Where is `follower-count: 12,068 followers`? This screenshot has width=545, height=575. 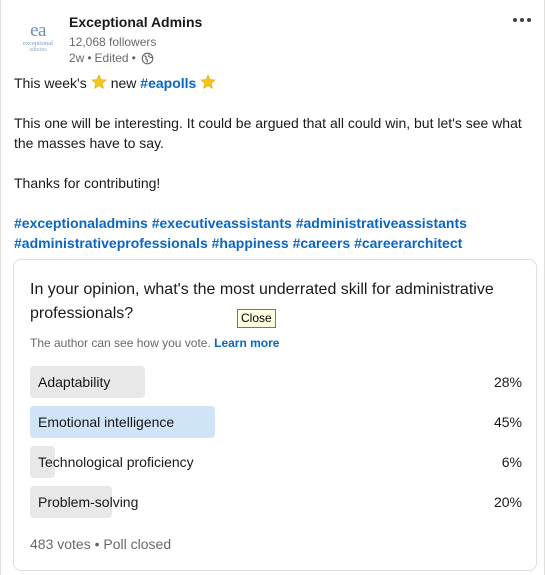 follower-count: 12,068 followers is located at coordinates (113, 42).